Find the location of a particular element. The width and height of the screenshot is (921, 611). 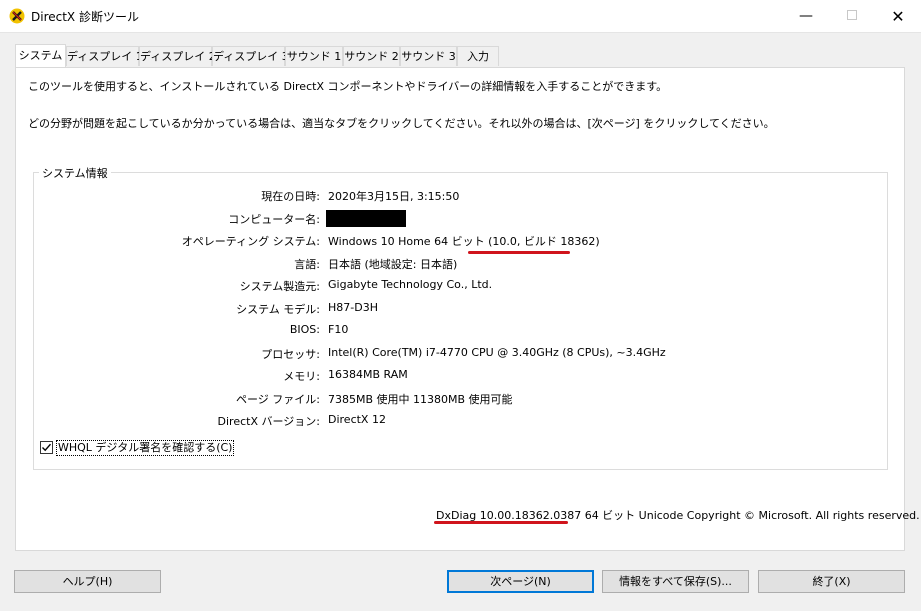

help-button: ヘルプ(H) is located at coordinates (87, 581).